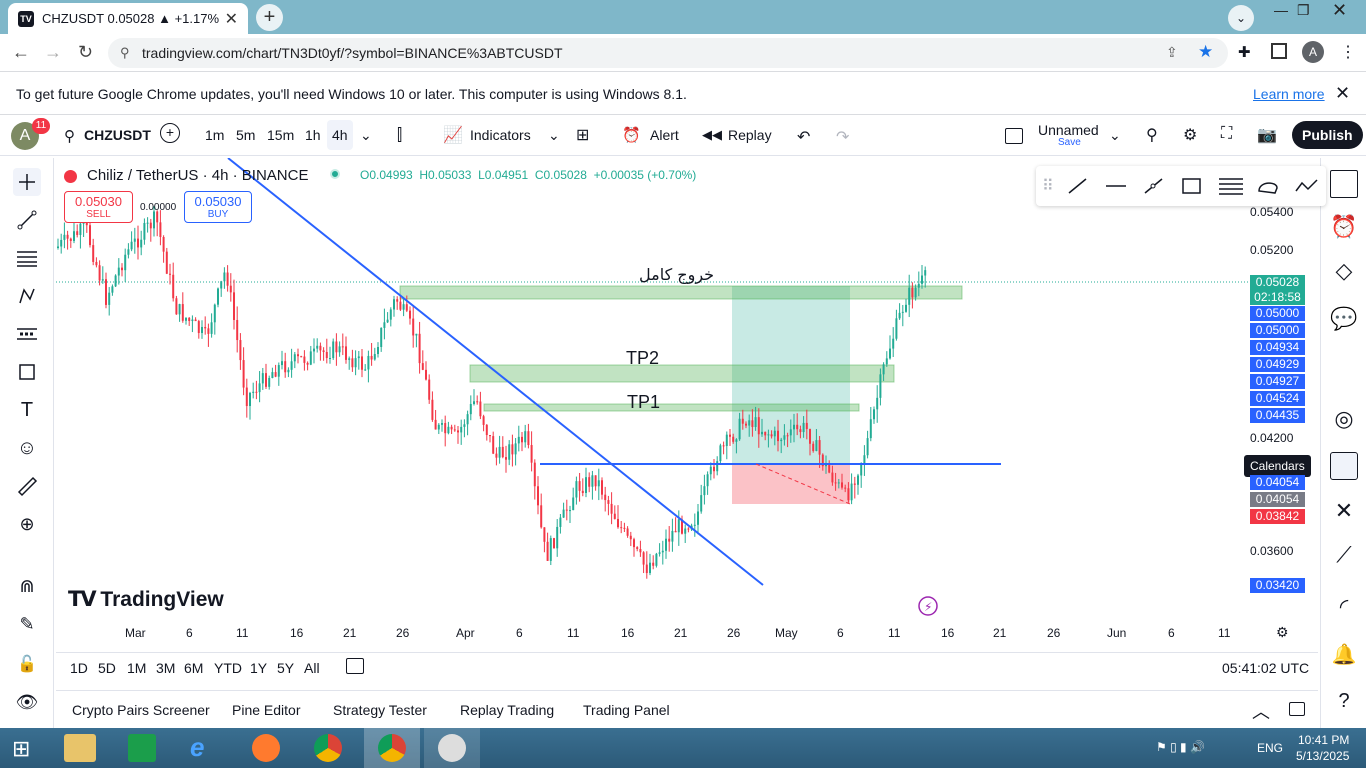 Image resolution: width=1366 pixels, height=768 pixels. Describe the element at coordinates (1116, 186) in the screenshot. I see `horizontal-line-tool-icon` at that location.